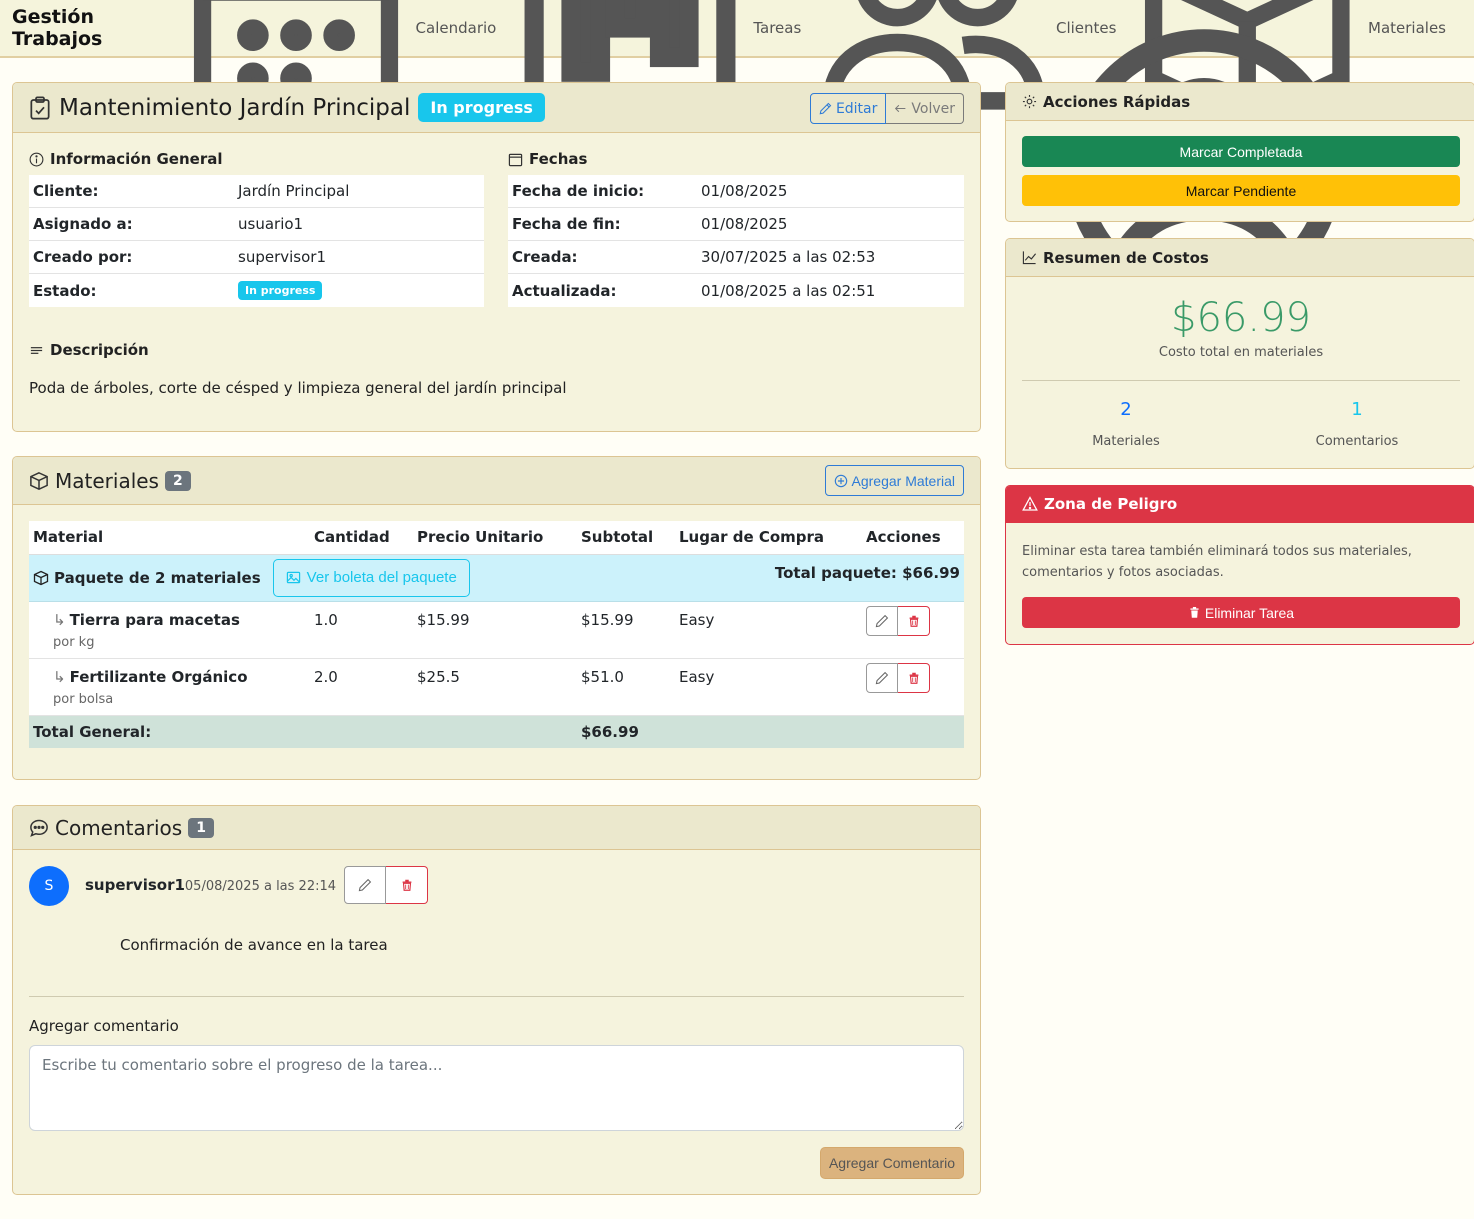 Image resolution: width=1474 pixels, height=1219 pixels. Describe the element at coordinates (135, 885) in the screenshot. I see `comment-author: supervisor1` at that location.